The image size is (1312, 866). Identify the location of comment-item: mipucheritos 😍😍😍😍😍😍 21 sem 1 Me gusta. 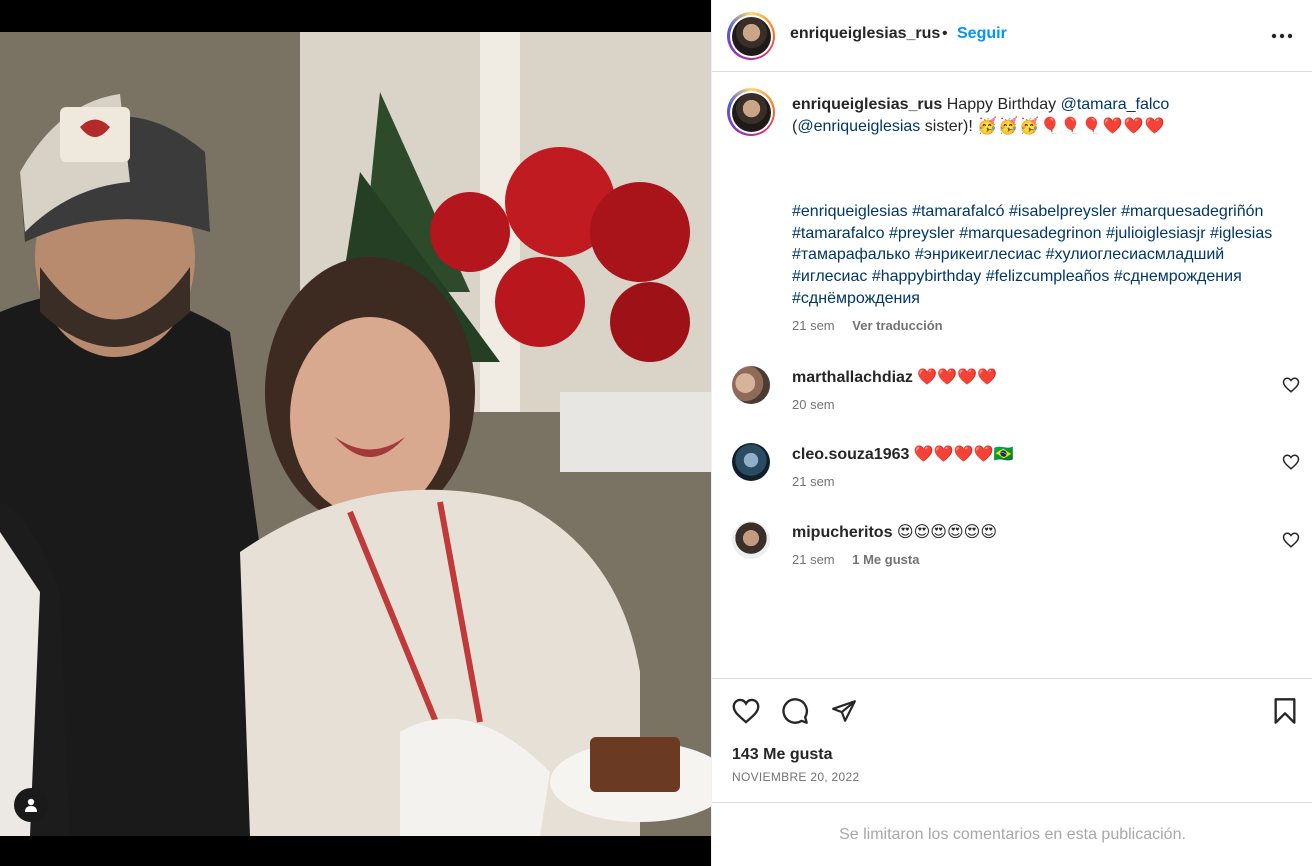
(1012, 556).